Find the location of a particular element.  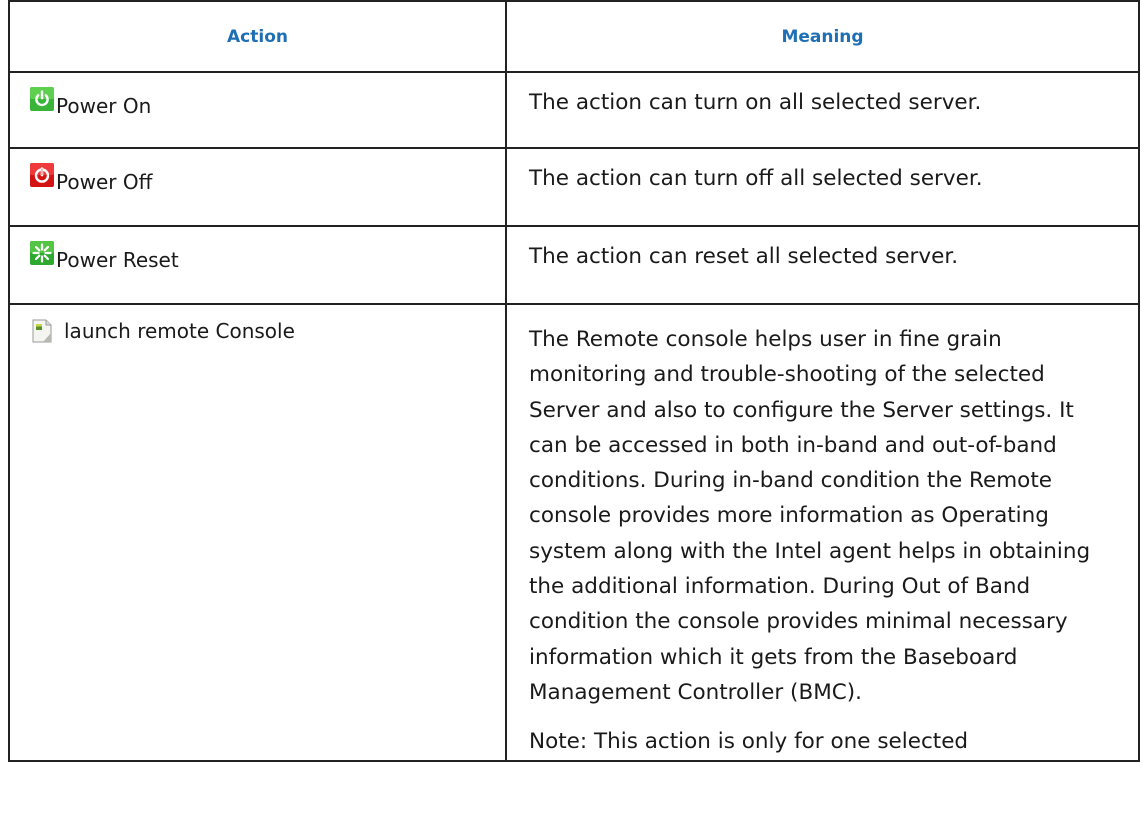

action-label-power-reset: Power Reset is located at coordinates (117, 260).